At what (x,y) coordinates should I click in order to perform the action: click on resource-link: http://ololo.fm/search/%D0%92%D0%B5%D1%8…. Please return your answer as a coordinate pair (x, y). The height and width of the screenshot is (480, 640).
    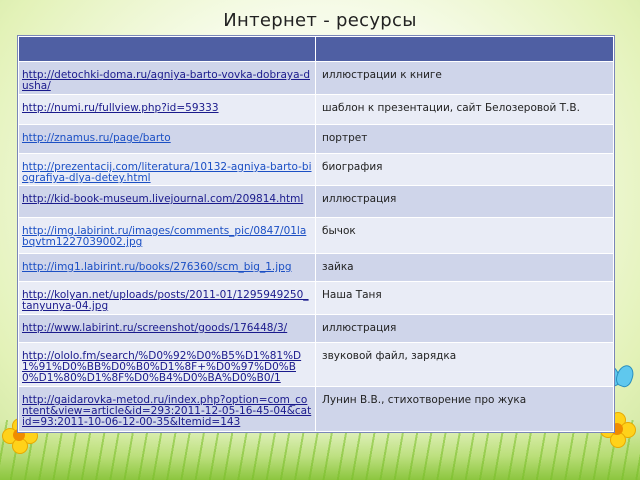
    Looking at the image, I should click on (167, 364).